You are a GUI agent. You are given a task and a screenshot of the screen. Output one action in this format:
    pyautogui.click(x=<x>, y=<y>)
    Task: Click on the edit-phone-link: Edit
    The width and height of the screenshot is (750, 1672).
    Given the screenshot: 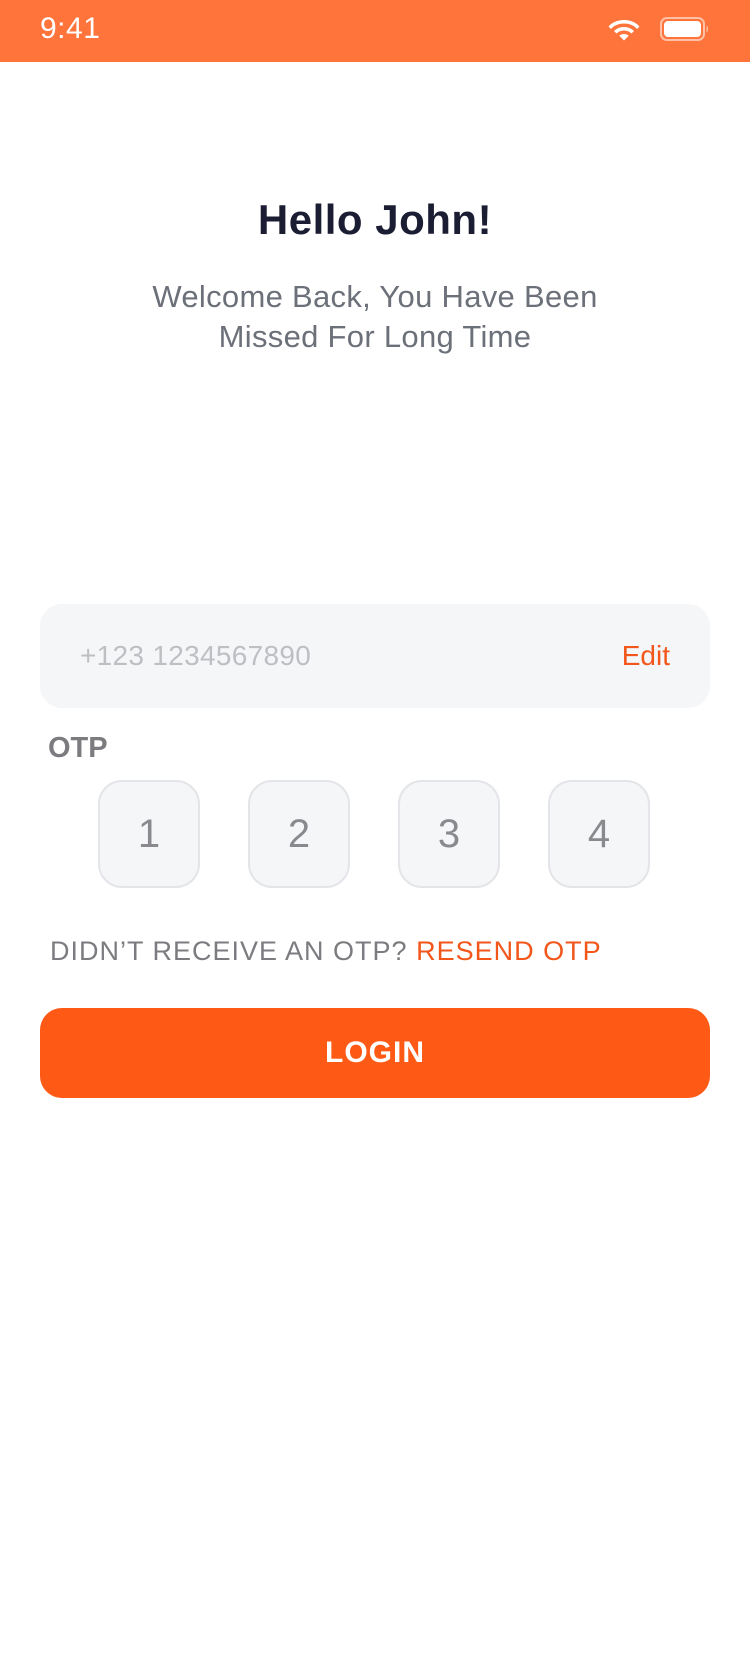 What is the action you would take?
    pyautogui.click(x=646, y=656)
    